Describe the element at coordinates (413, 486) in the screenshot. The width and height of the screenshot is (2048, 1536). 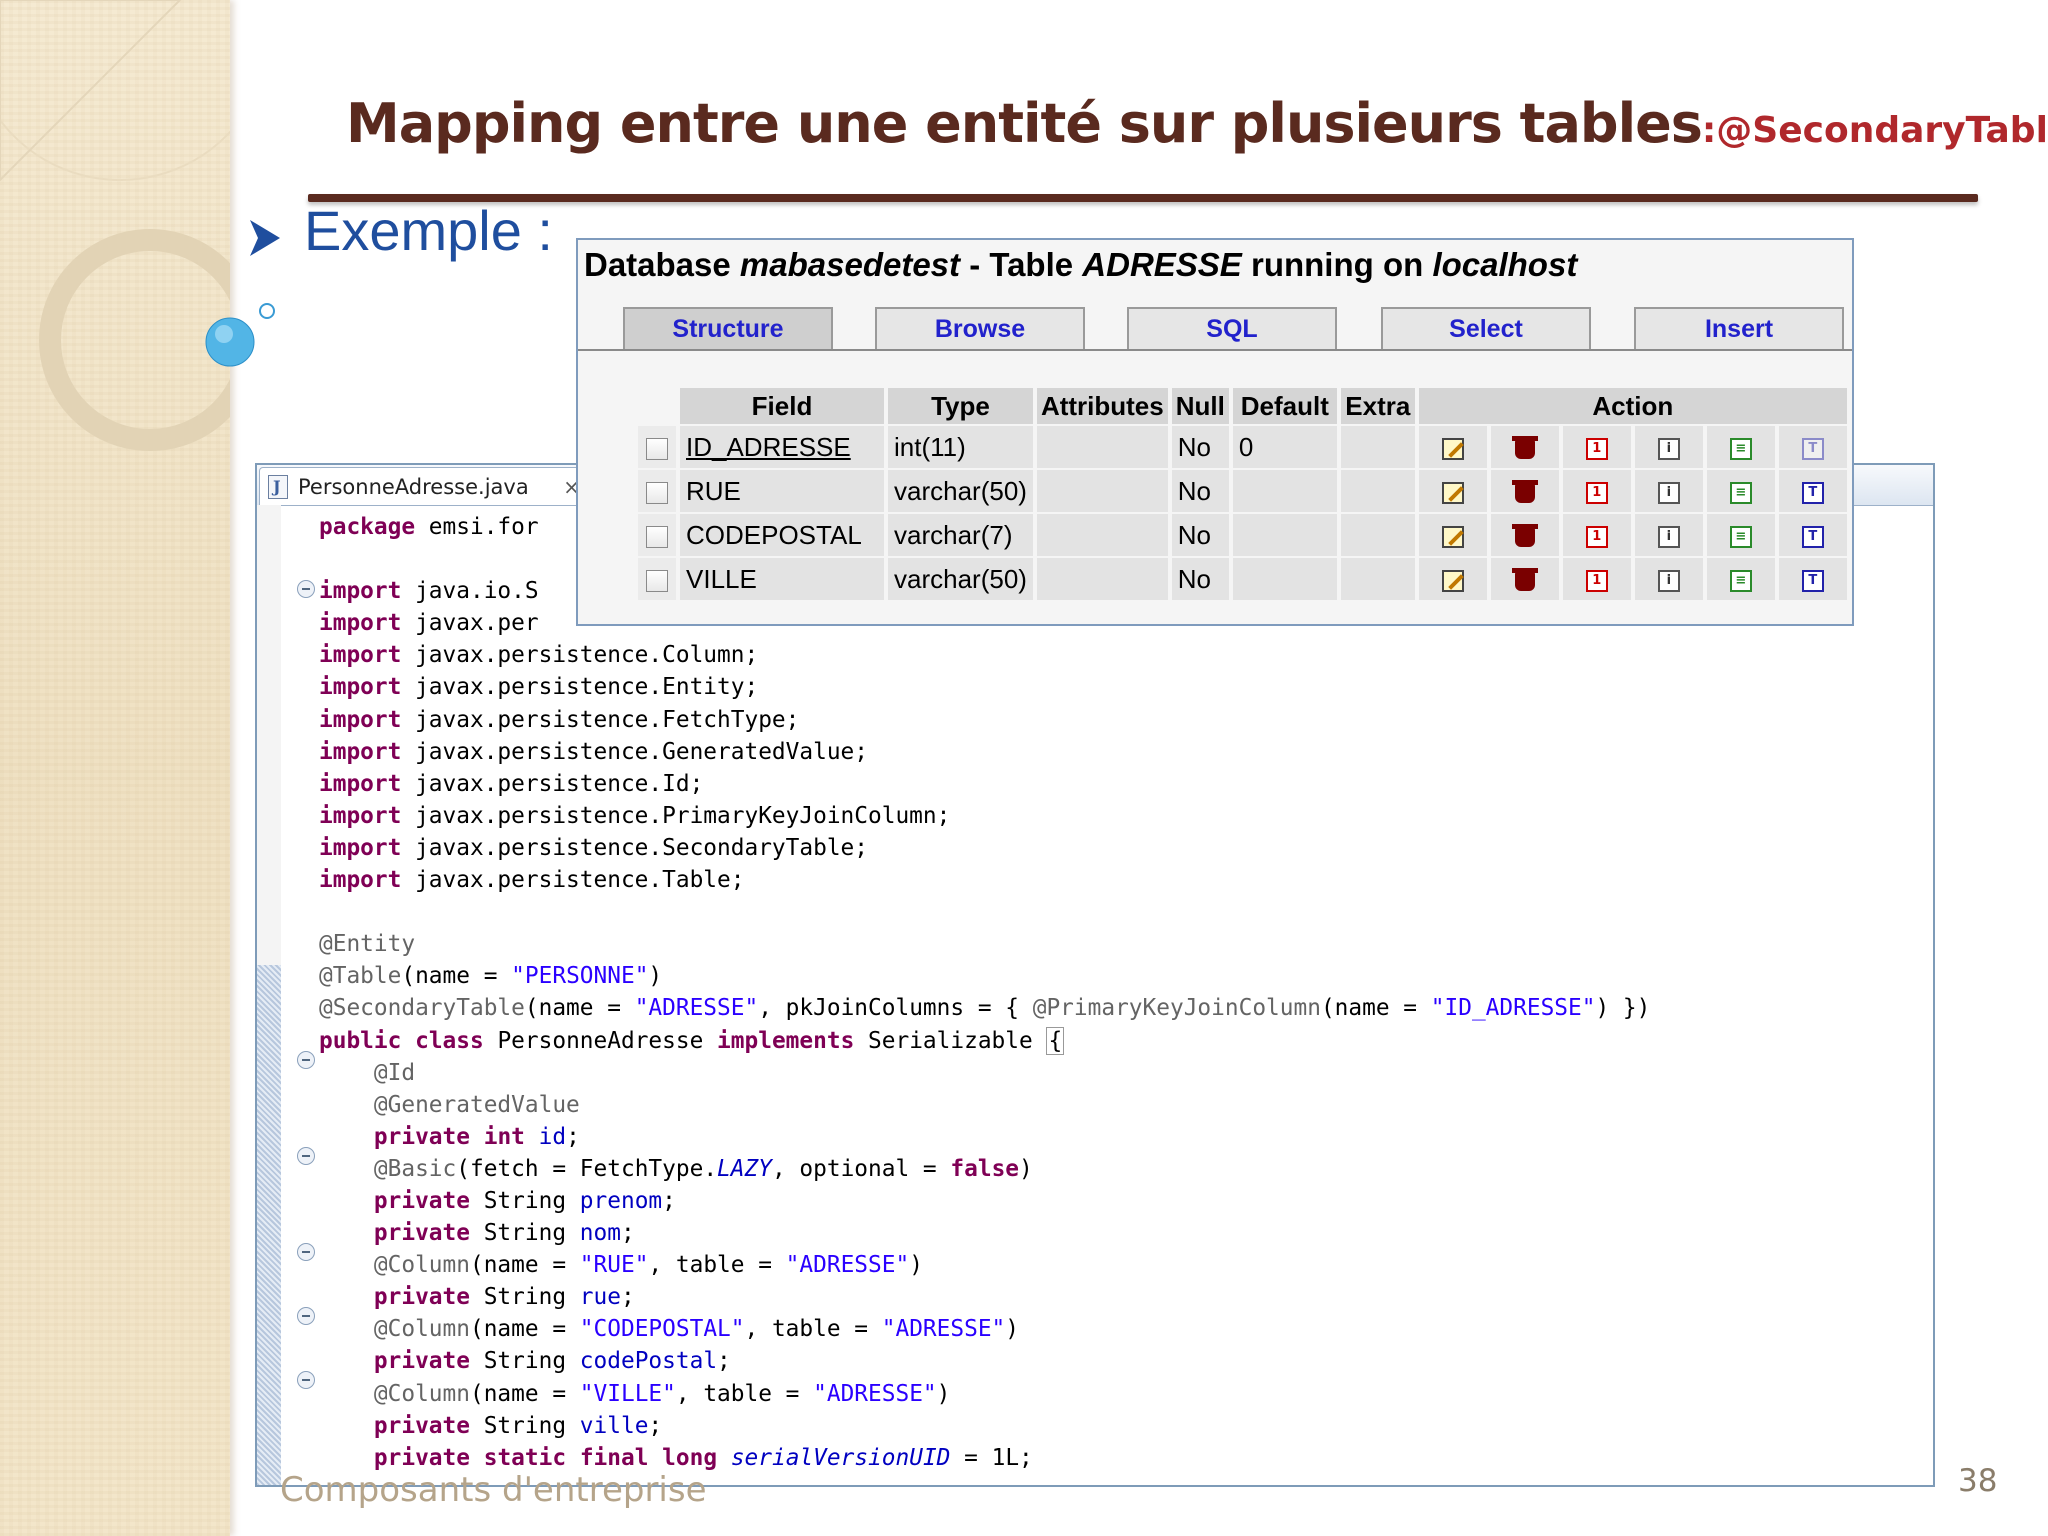
I see `editor-tab-label: PersonneAdresse.java` at that location.